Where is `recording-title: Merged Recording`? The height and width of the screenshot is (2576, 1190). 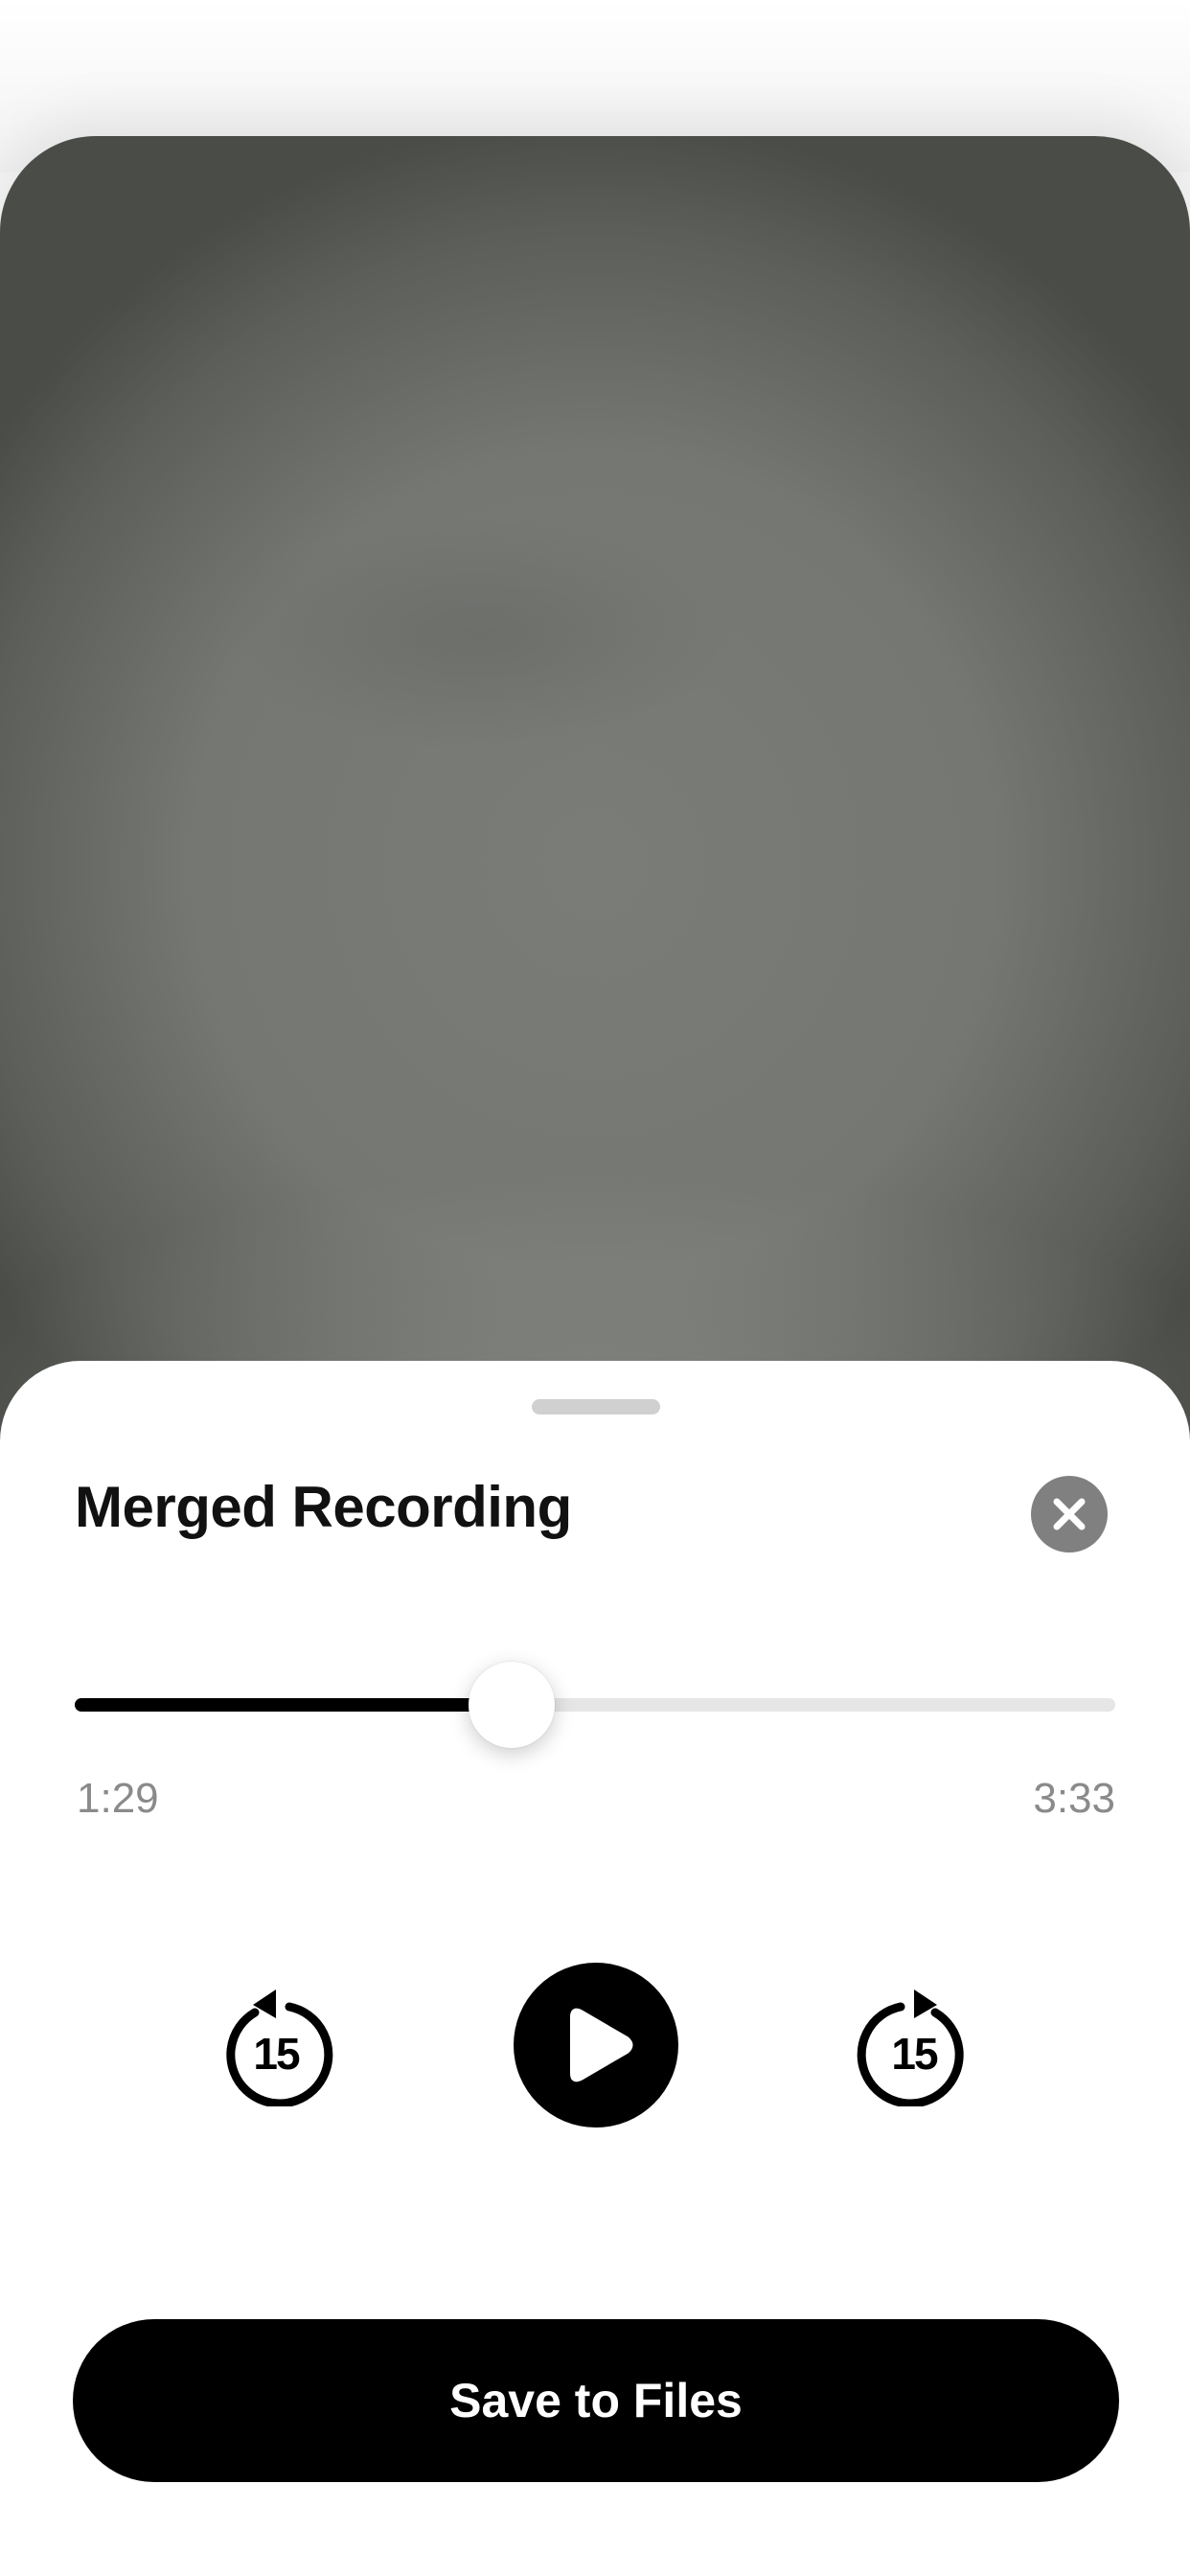 recording-title: Merged Recording is located at coordinates (324, 1507).